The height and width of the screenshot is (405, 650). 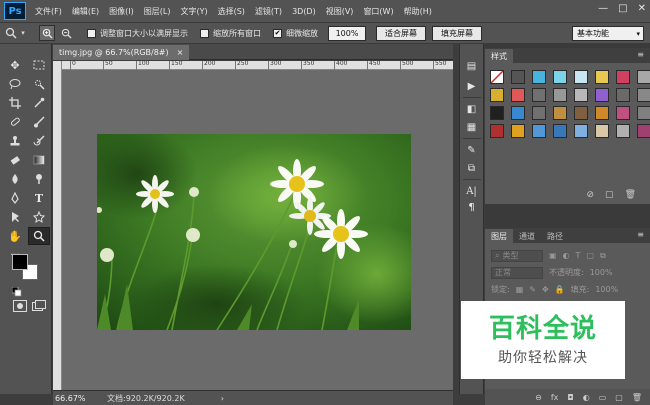 I want to click on brush-tool-icon, so click(x=39, y=122).